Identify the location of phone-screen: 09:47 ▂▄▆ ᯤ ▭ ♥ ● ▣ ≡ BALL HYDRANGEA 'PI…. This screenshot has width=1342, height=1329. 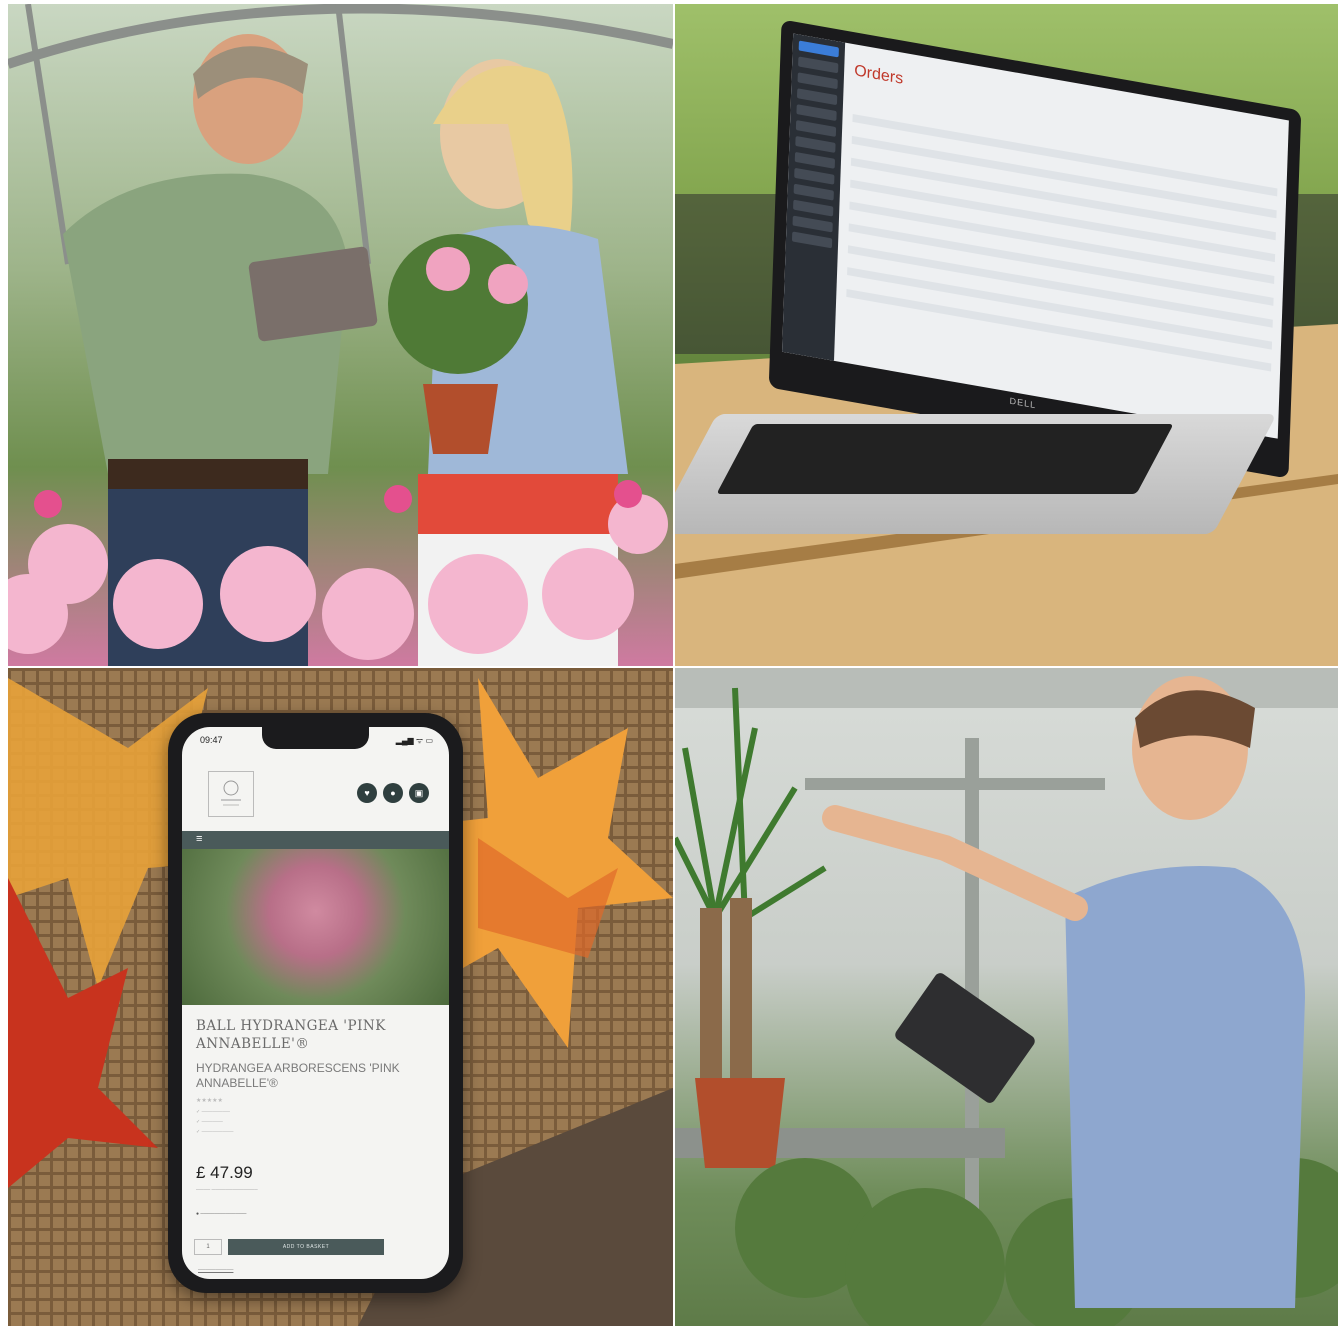
(315, 1003).